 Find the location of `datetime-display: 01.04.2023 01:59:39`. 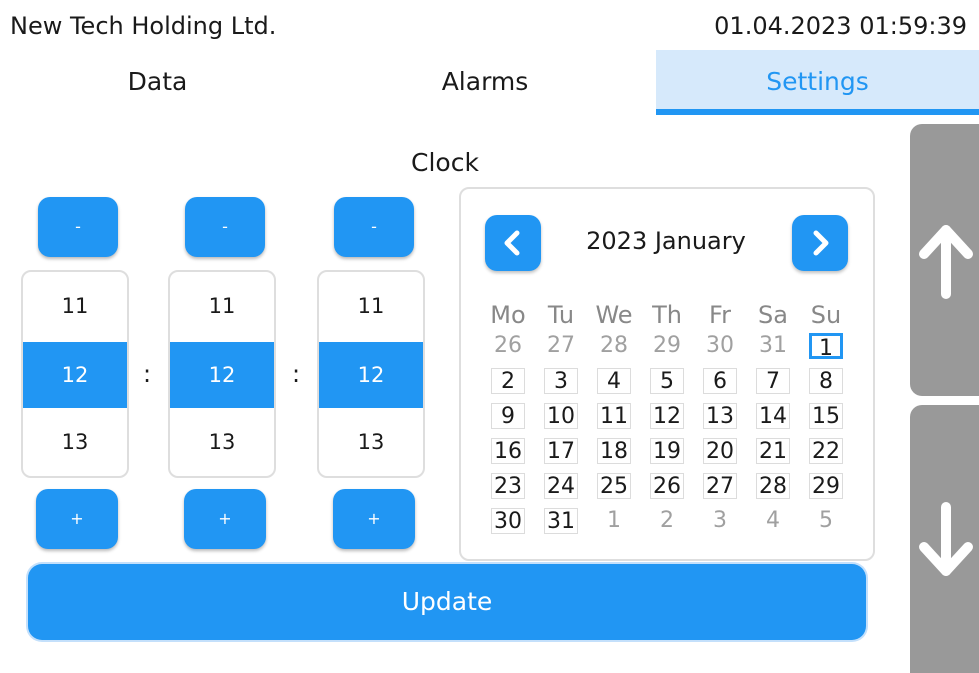

datetime-display: 01.04.2023 01:59:39 is located at coordinates (840, 26).